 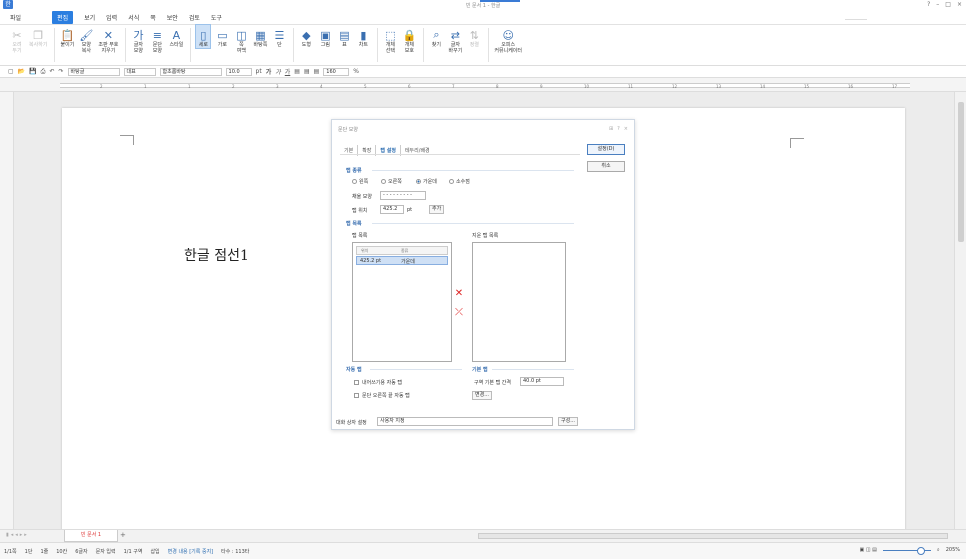 I want to click on status-item: 1/1 구역, so click(x=133, y=551).